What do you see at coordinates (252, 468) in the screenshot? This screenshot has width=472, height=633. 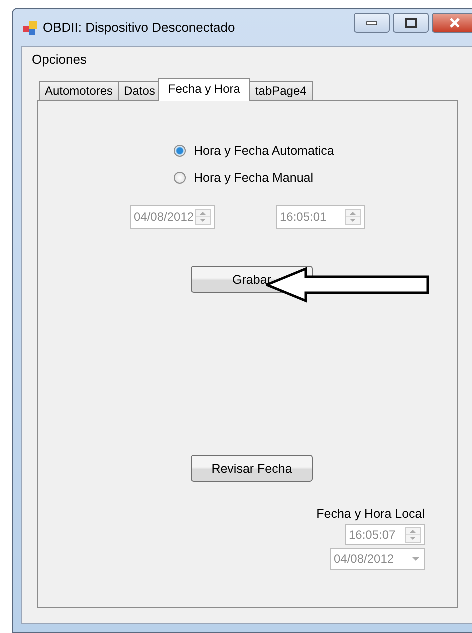 I see `check-date-button: Revisar Fecha` at bounding box center [252, 468].